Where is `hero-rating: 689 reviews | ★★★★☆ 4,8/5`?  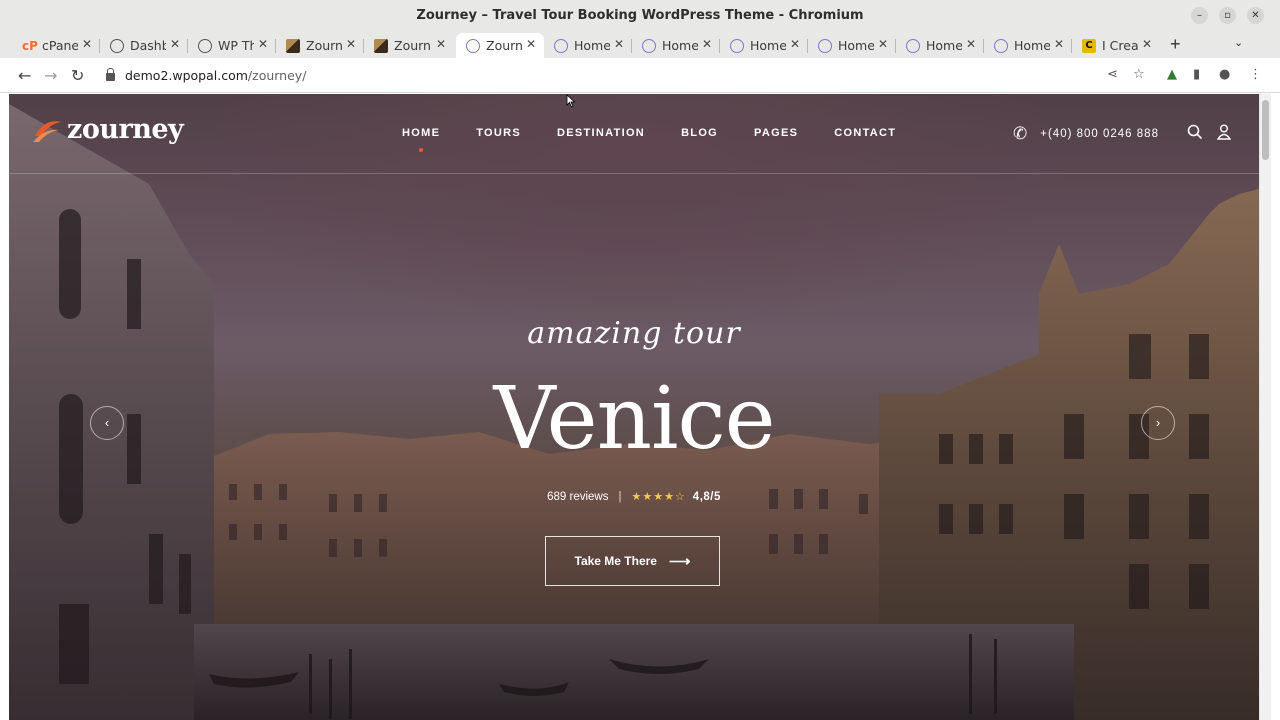 hero-rating: 689 reviews | ★★★★☆ 4,8/5 is located at coordinates (634, 497).